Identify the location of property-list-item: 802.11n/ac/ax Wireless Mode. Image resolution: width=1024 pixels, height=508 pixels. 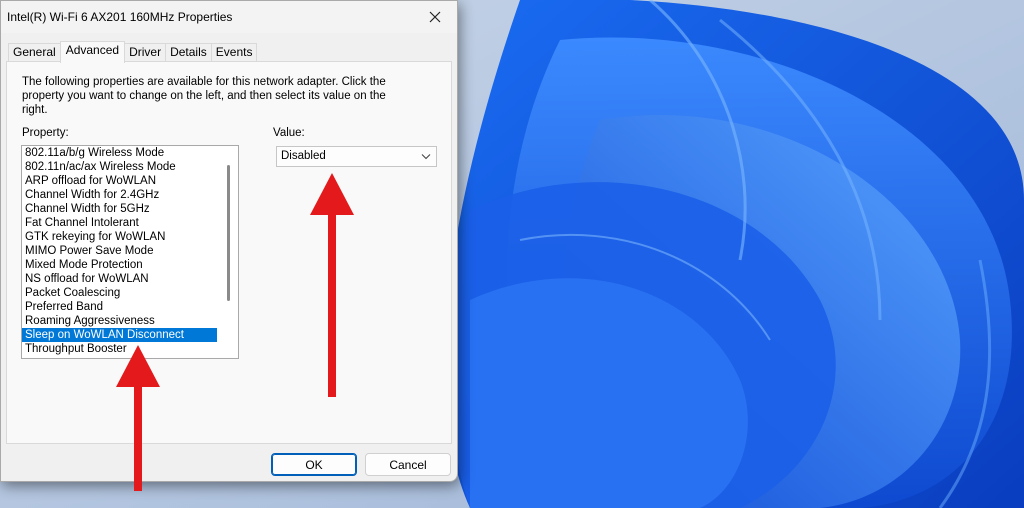
(119, 167).